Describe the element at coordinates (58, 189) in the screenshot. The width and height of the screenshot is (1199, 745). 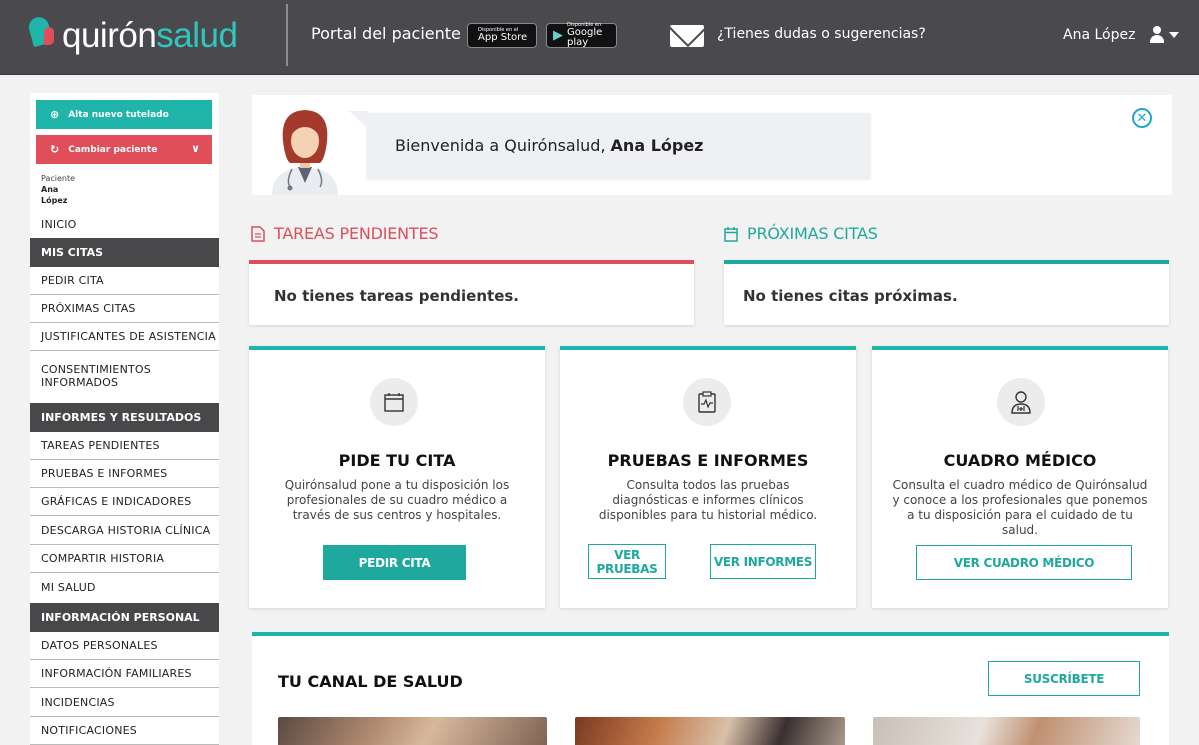
I see `paciente-info: Paciente Ana López` at that location.